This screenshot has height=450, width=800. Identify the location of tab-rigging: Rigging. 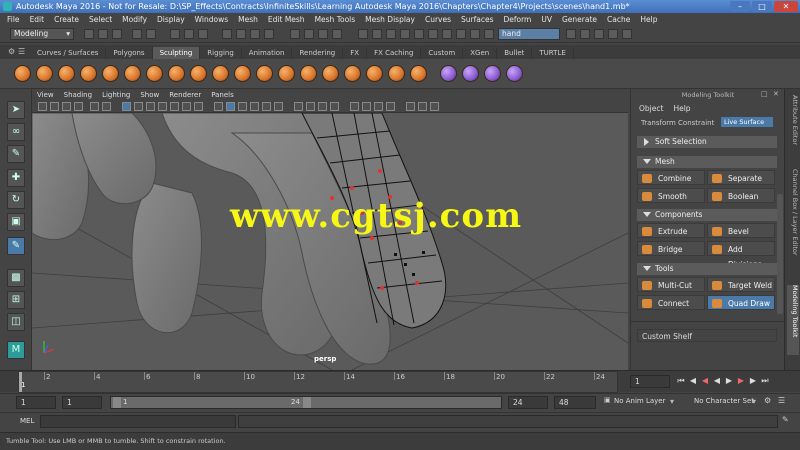
(221, 53).